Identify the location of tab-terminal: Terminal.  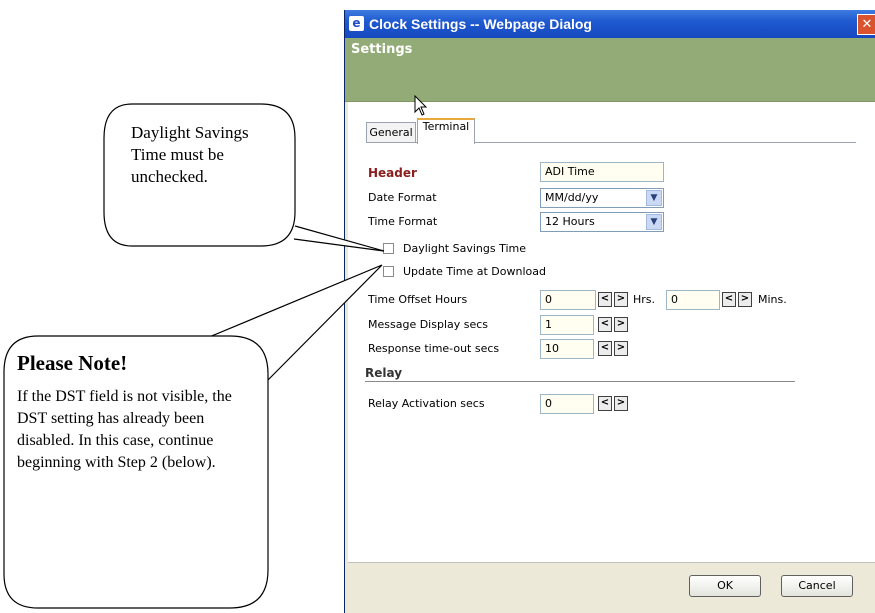
(446, 131).